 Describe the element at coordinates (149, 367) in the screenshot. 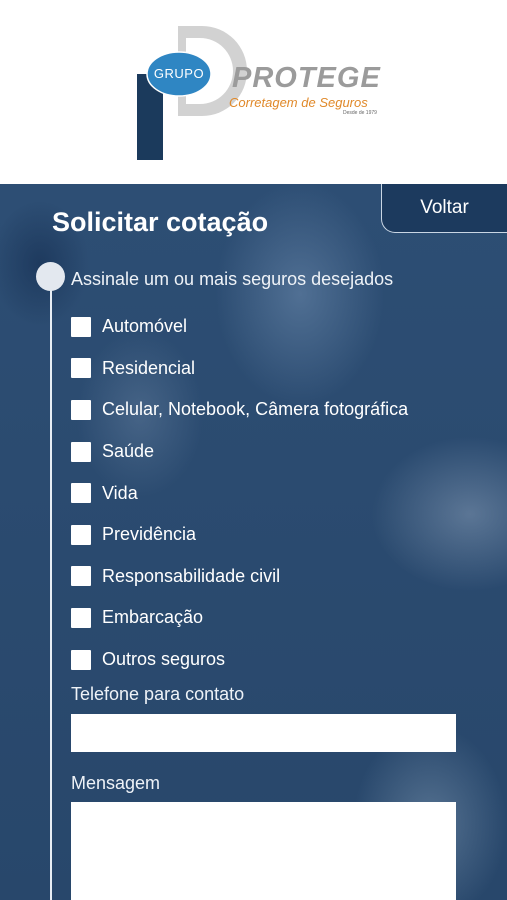

I see `option-label: Residencial` at that location.